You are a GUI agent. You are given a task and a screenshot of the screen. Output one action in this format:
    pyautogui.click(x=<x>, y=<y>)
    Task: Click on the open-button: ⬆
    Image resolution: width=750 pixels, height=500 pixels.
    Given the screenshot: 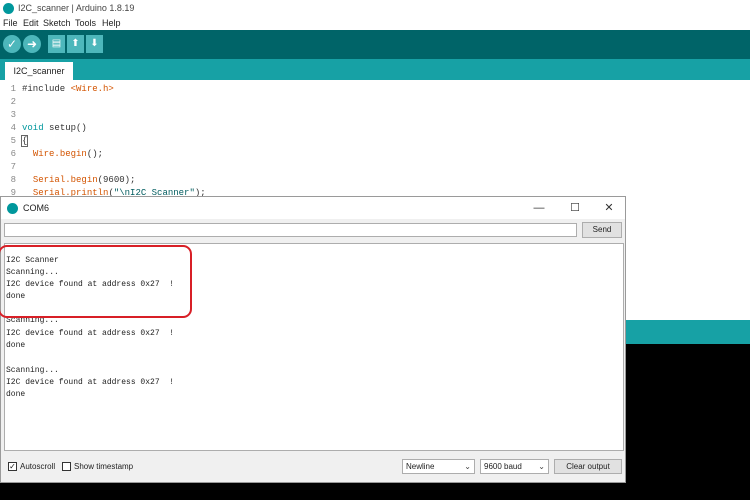 What is the action you would take?
    pyautogui.click(x=75, y=44)
    